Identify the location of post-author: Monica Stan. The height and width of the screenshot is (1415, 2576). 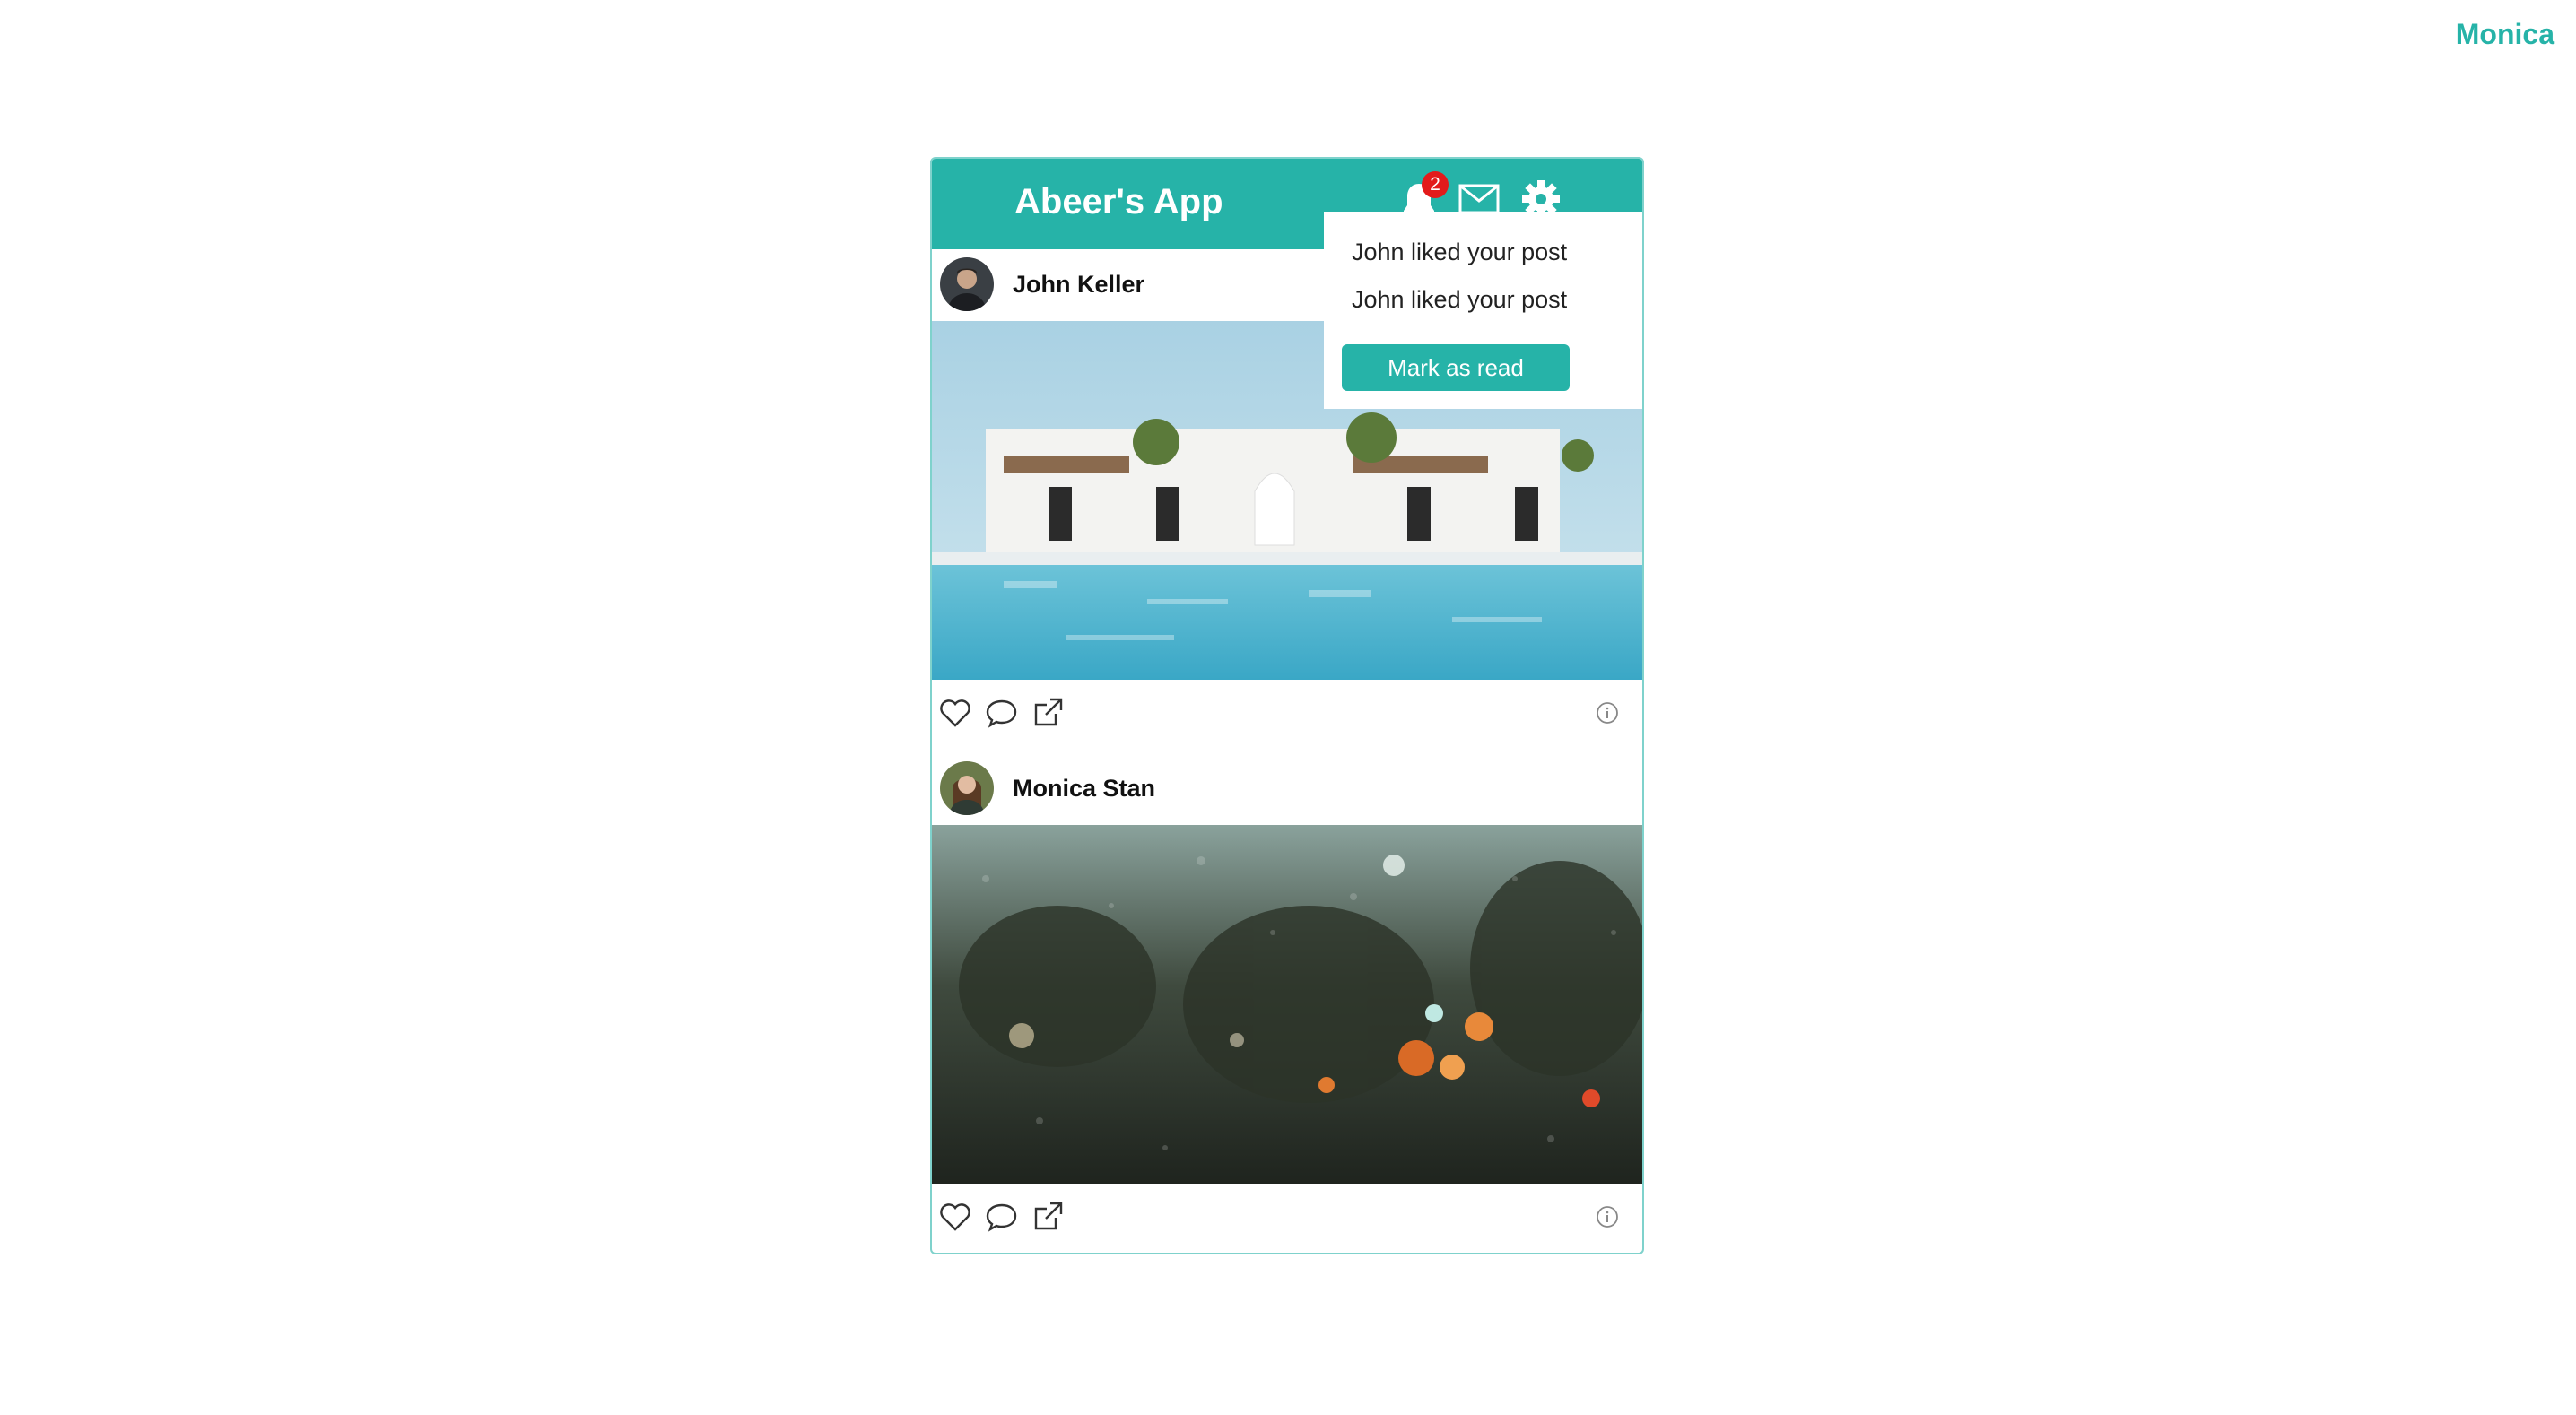
(1084, 789).